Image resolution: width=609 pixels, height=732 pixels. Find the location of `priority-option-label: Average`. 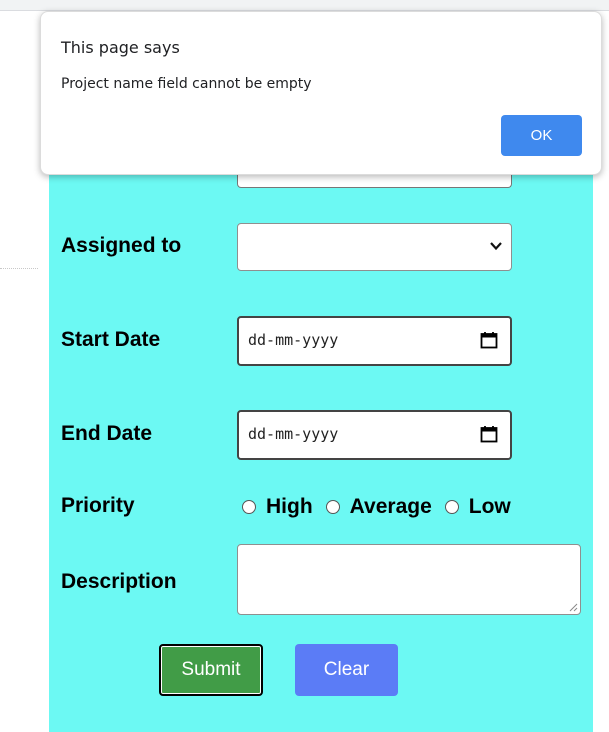

priority-option-label: Average is located at coordinates (390, 506).